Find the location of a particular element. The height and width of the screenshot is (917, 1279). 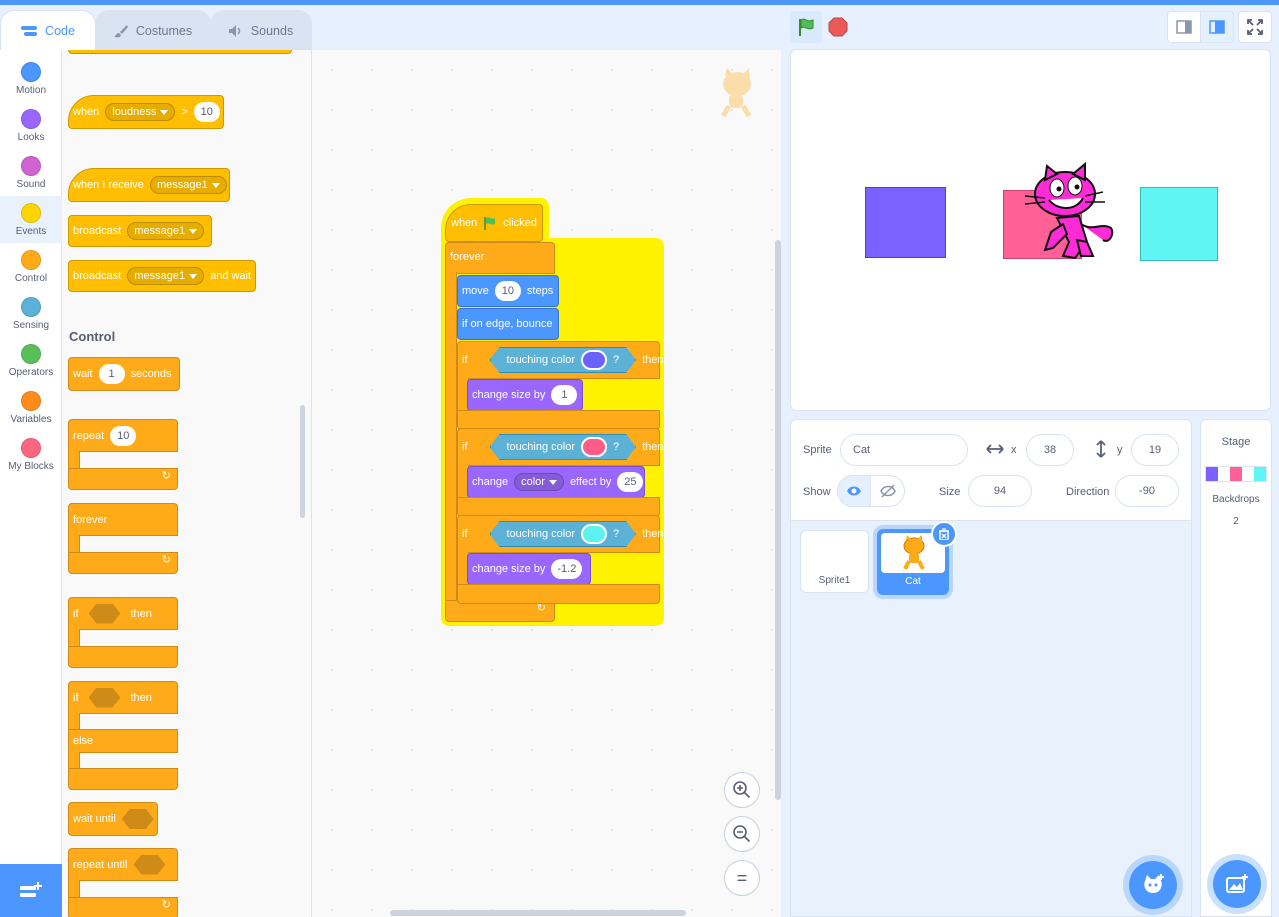

dropdown-text: loudness is located at coordinates (134, 112).